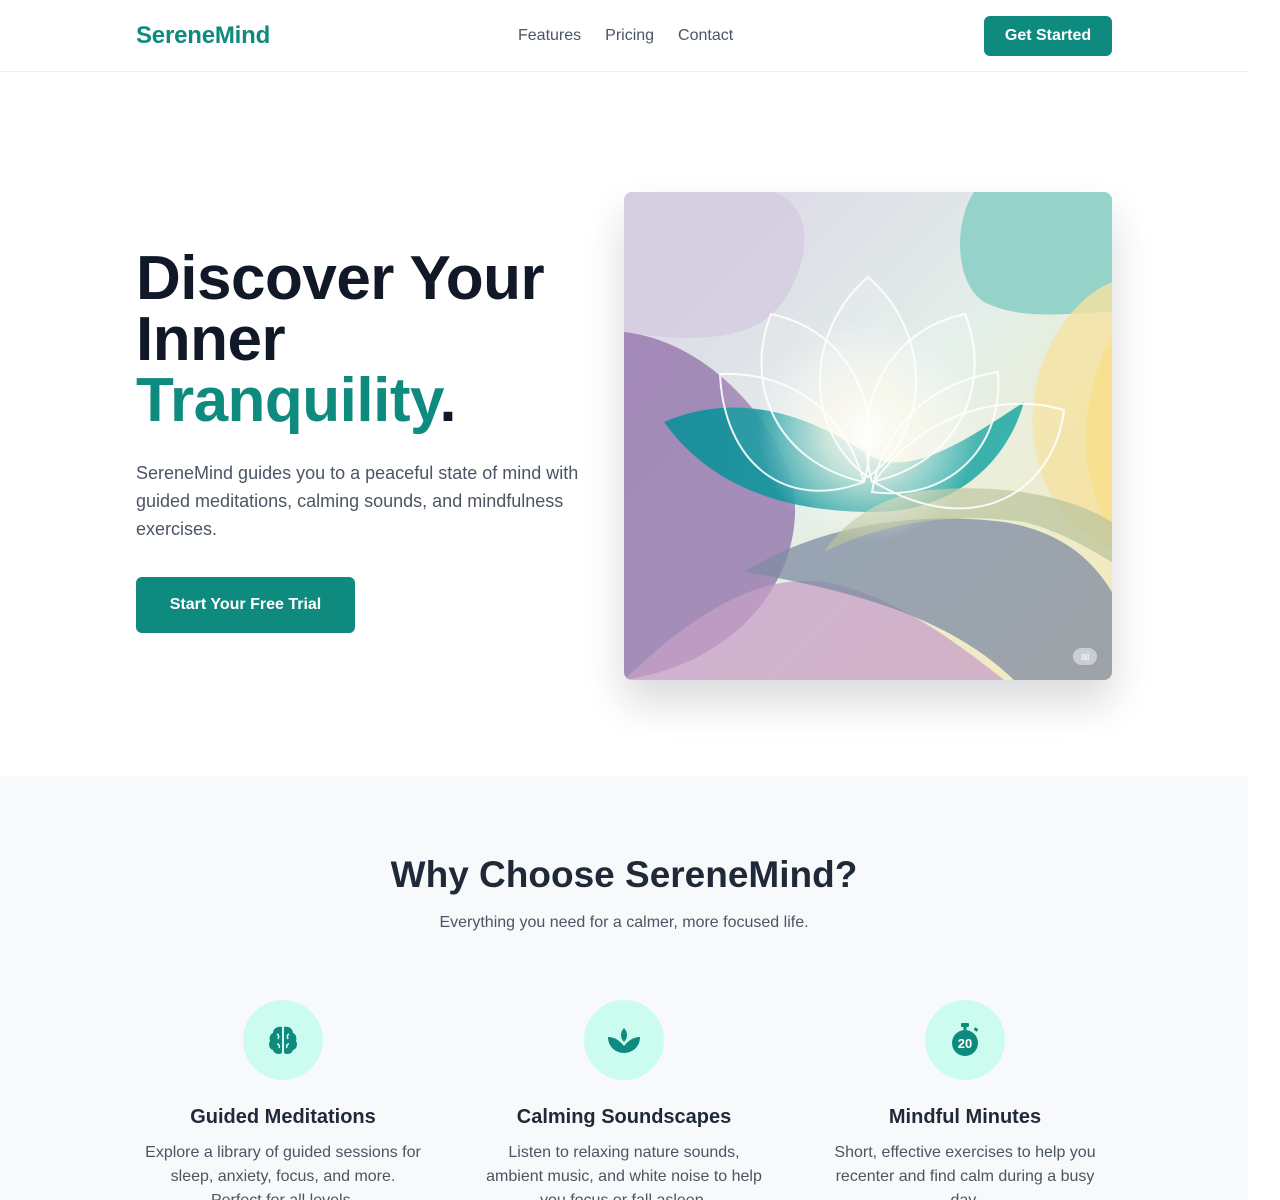  Describe the element at coordinates (629, 36) in the screenshot. I see `nav-link-pricing: Pricing` at that location.